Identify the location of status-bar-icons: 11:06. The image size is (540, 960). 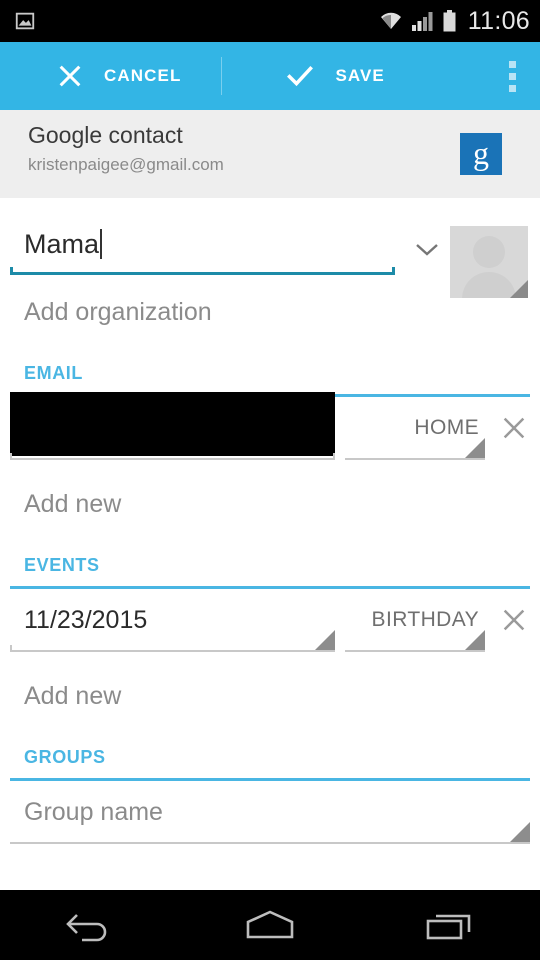
(454, 21).